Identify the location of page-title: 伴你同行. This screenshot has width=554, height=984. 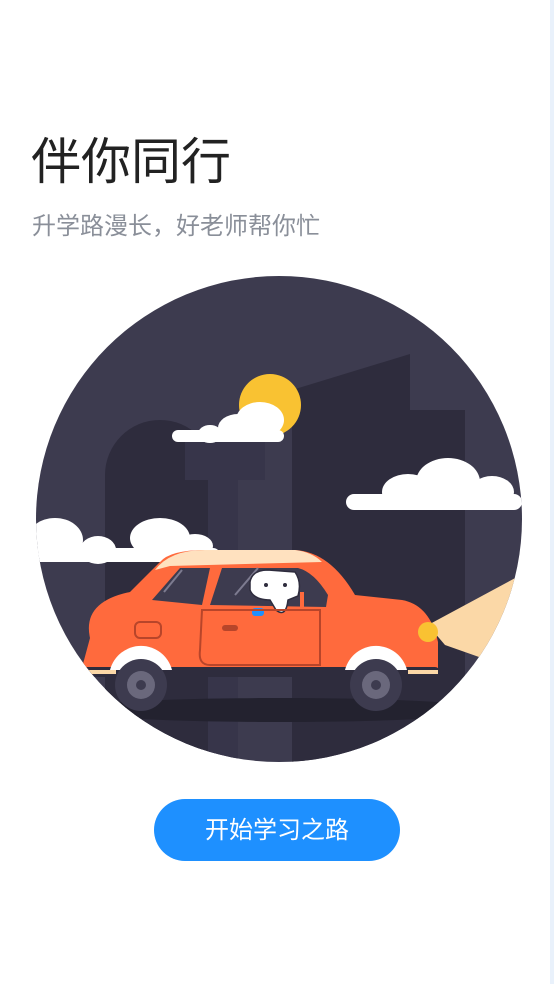
(131, 162).